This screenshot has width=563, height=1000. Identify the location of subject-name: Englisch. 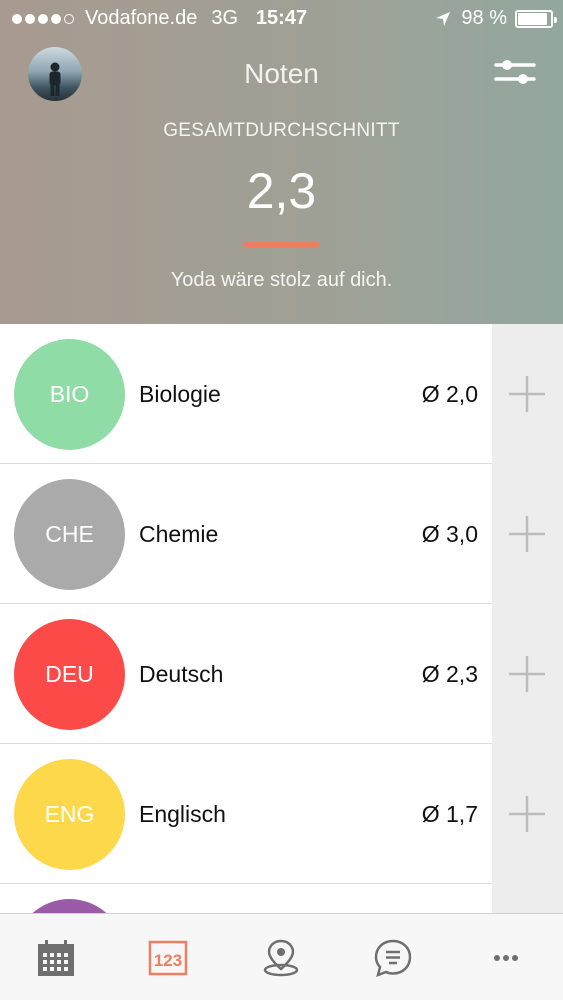
(182, 814).